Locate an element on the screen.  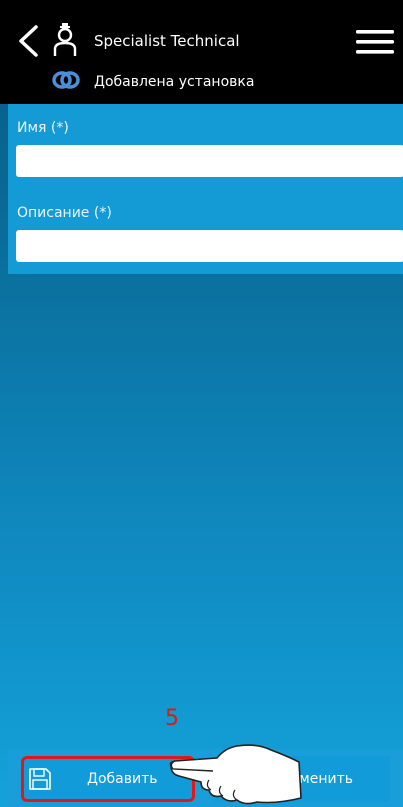
back-chevron-icon is located at coordinates (29, 41).